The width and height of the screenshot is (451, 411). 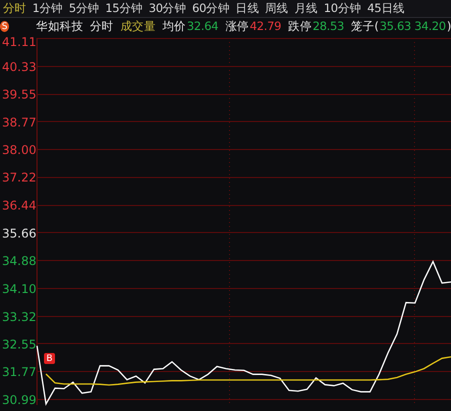 What do you see at coordinates (19, 122) in the screenshot?
I see `price-tick-label: 38.77` at bounding box center [19, 122].